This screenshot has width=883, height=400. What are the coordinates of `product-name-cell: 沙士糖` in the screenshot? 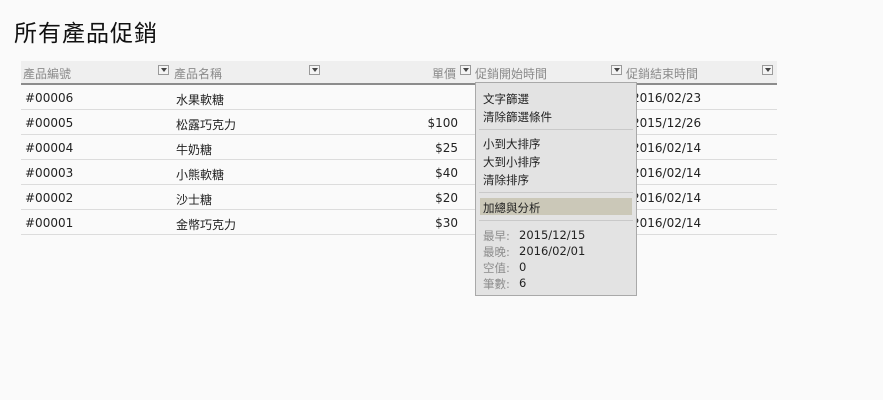 It's located at (194, 200).